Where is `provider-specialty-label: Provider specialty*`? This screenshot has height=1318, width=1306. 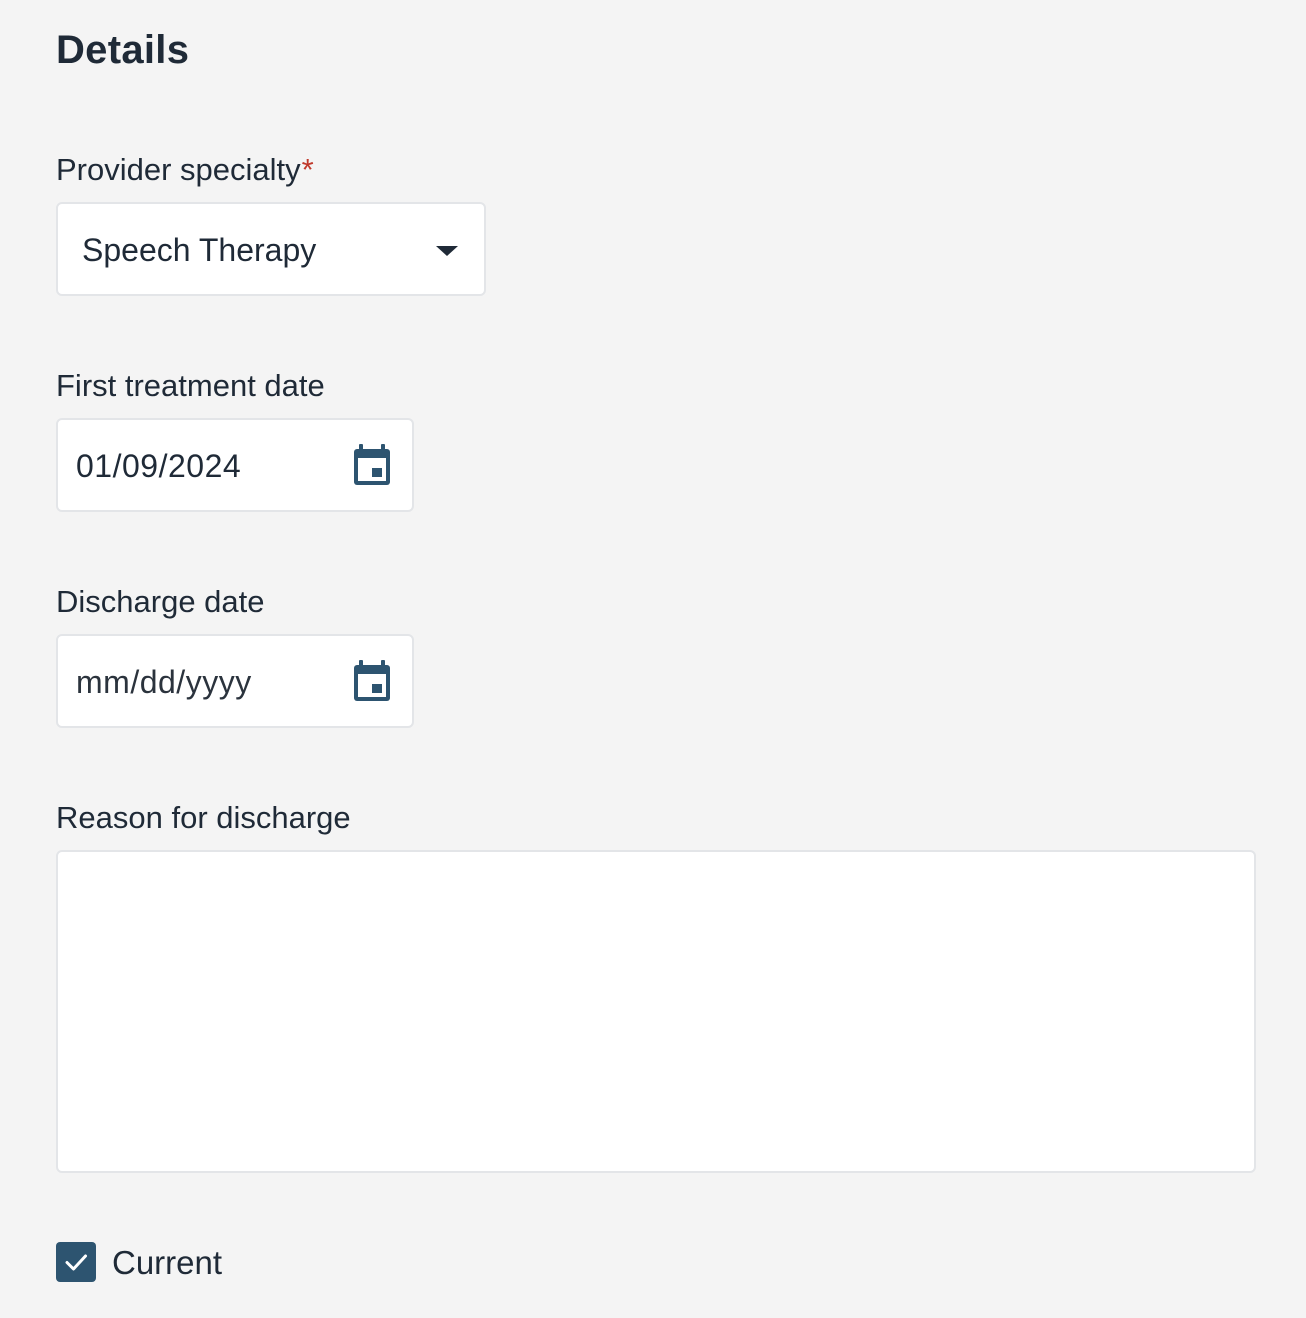
provider-specialty-label: Provider specialty* is located at coordinates (185, 170).